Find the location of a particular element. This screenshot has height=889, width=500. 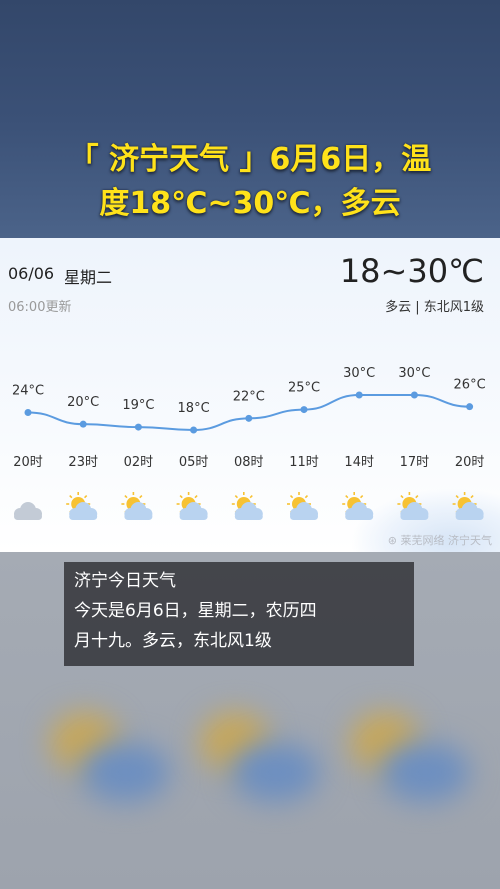

temperature-label: 19°C is located at coordinates (138, 405).